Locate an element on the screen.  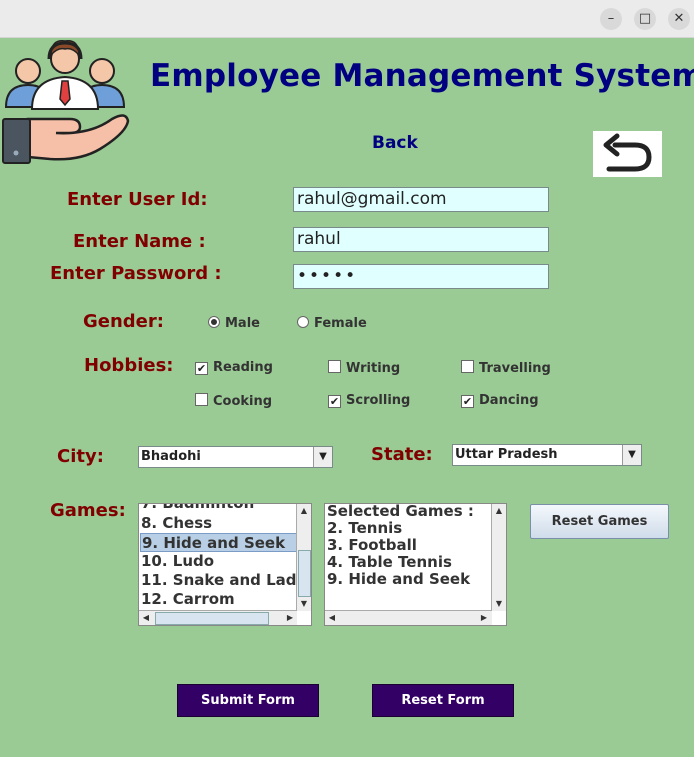
hobby-dancing-label: Dancing is located at coordinates (509, 400).